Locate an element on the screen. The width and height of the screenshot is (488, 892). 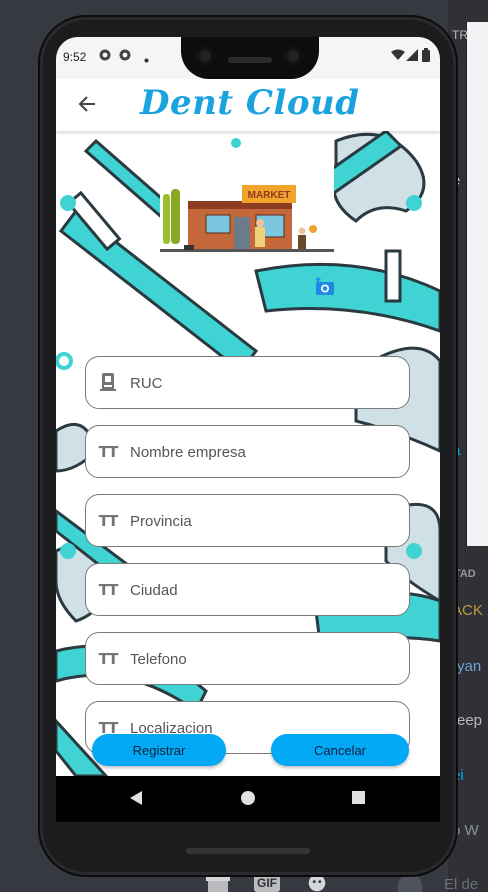
store-illustration: MARKET is located at coordinates (247, 205).